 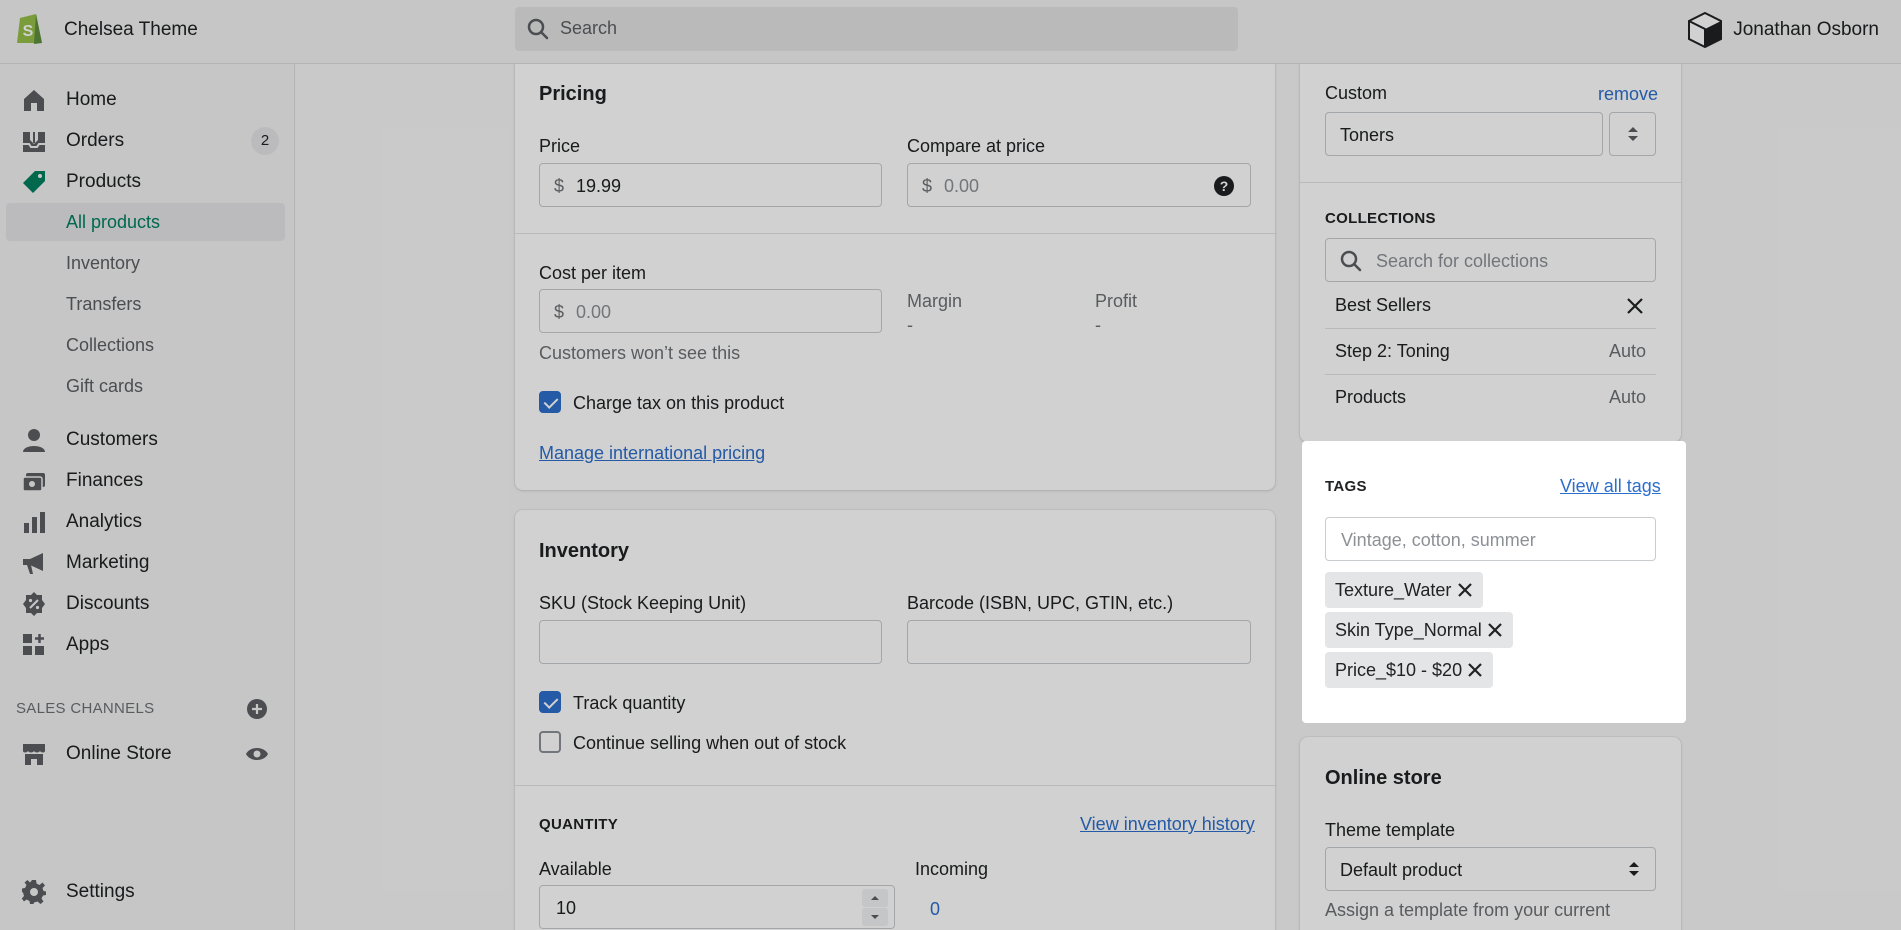 What do you see at coordinates (1393, 590) in the screenshot?
I see `tag-label: Texture_Water` at bounding box center [1393, 590].